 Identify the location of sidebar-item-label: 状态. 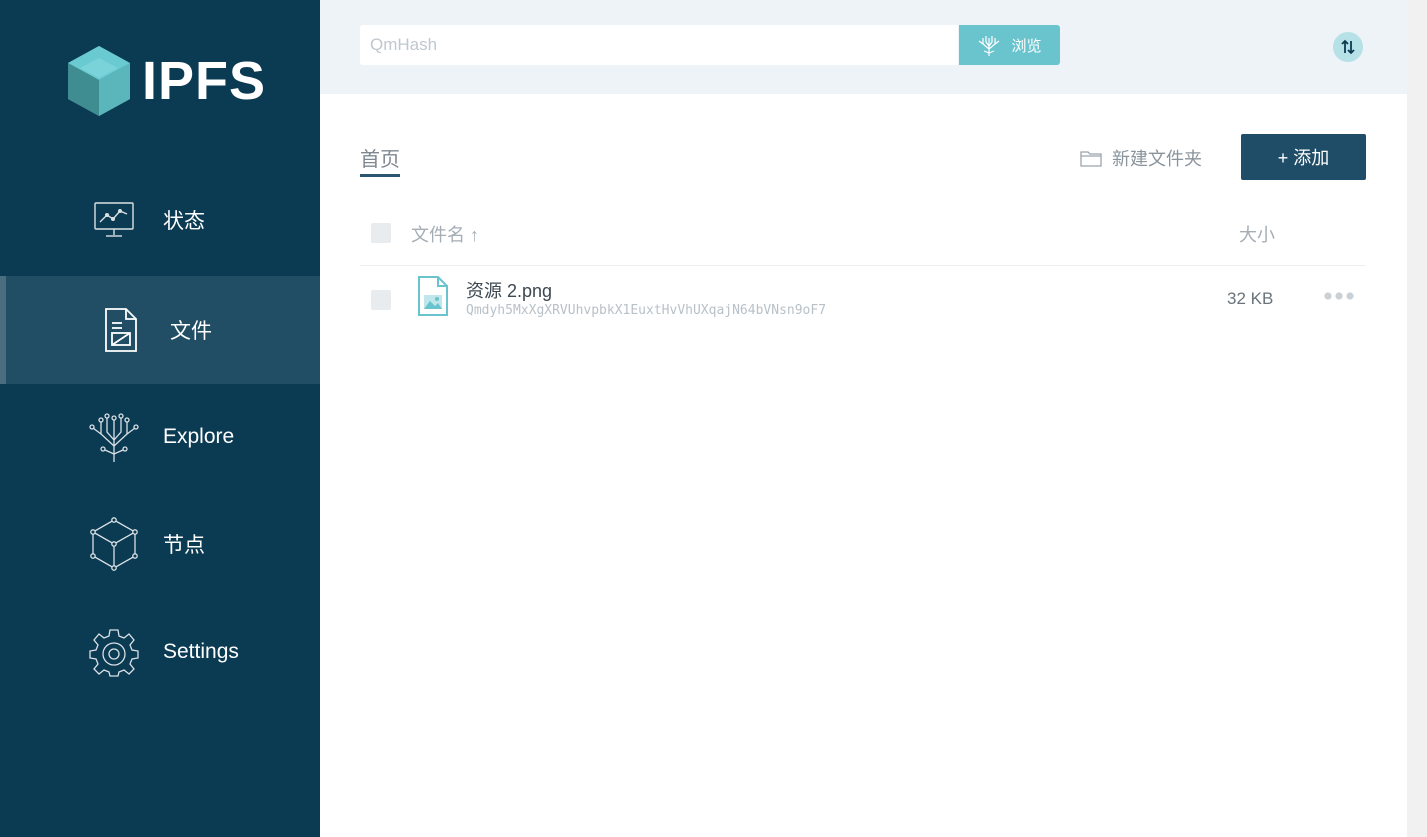
(184, 221).